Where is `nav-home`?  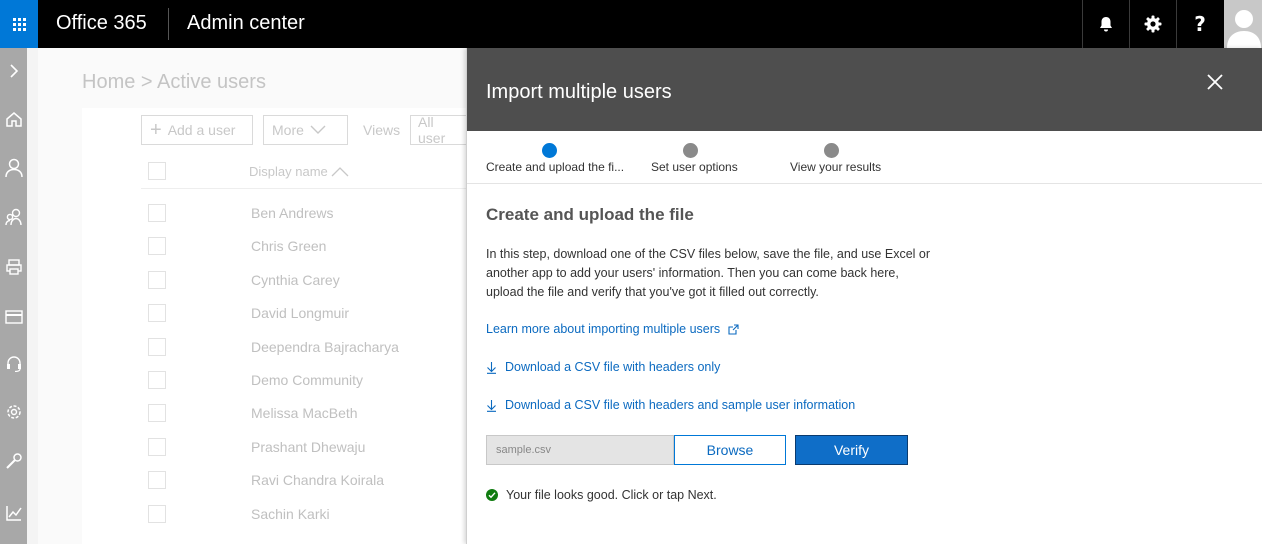
nav-home is located at coordinates (13, 119).